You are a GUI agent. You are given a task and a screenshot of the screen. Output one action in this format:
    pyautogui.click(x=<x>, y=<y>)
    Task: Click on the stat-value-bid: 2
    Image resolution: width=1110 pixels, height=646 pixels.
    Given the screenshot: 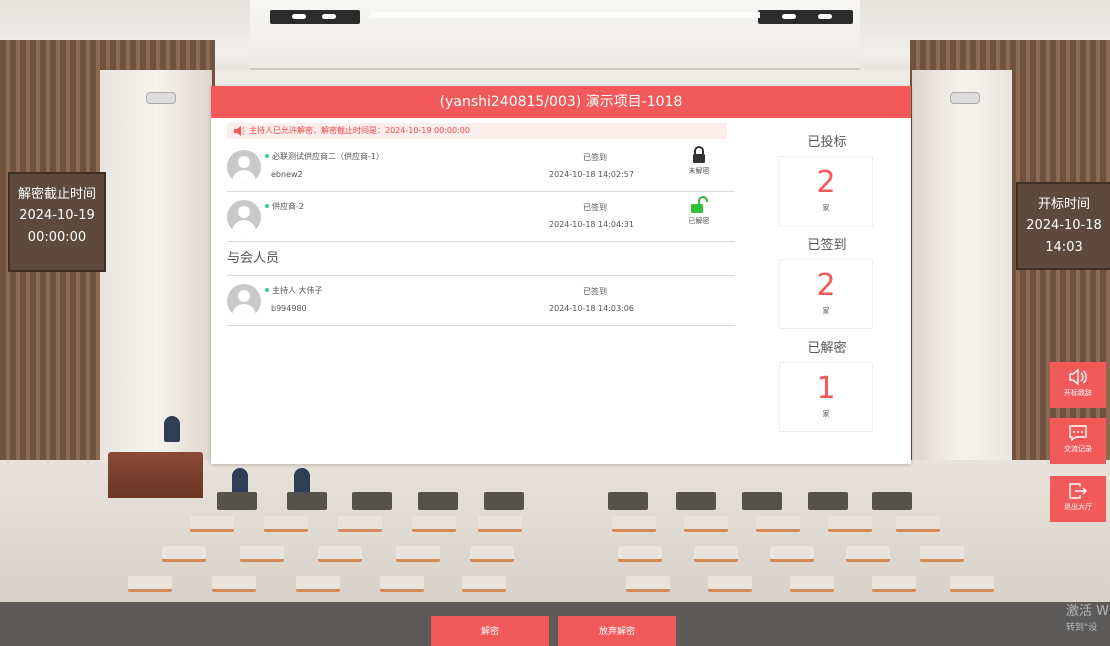 What is the action you would take?
    pyautogui.click(x=826, y=182)
    